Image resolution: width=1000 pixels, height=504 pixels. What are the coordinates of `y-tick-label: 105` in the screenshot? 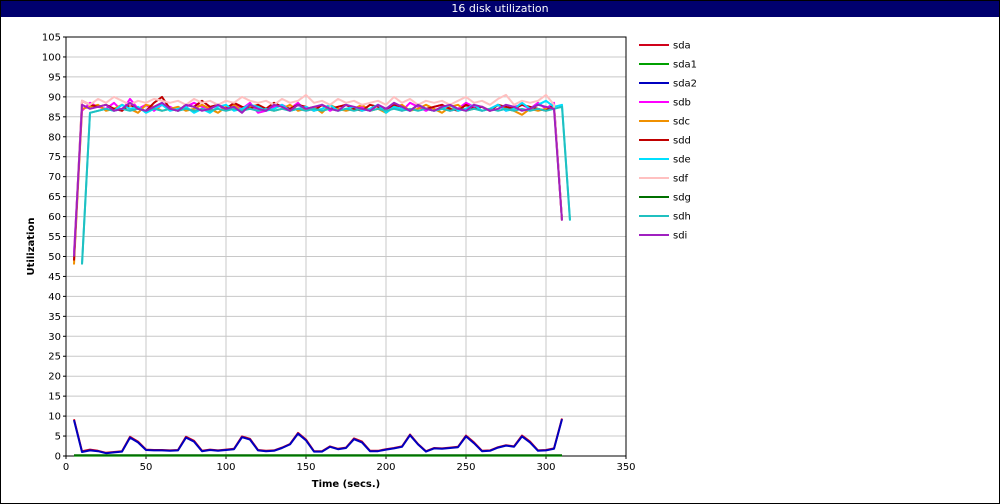 It's located at (51, 38).